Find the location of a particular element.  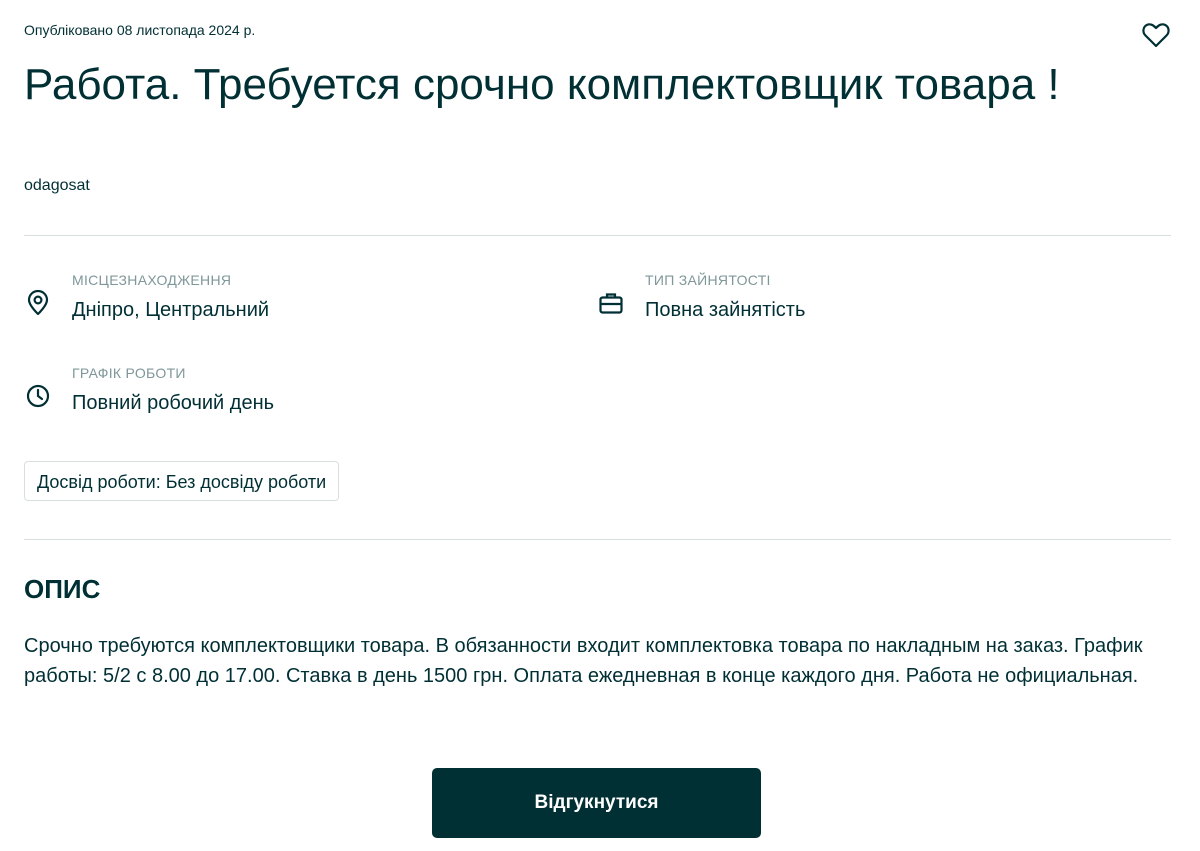

favorite-button is located at coordinates (1156, 37).